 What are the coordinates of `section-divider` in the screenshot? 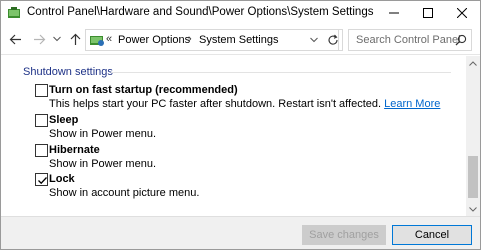 It's located at (281, 72).